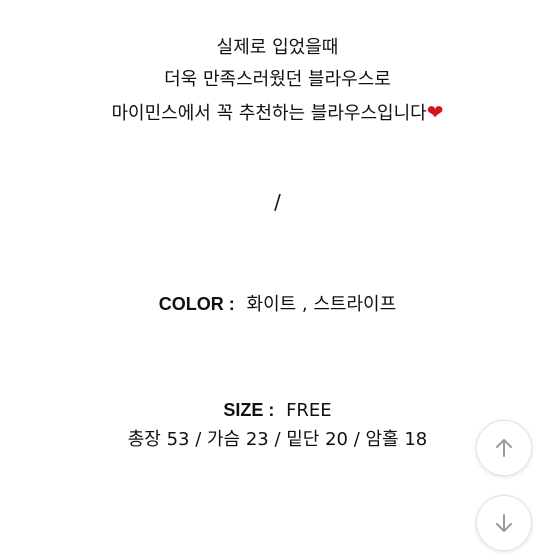  What do you see at coordinates (435, 112) in the screenshot?
I see `heart-icon: ❤` at bounding box center [435, 112].